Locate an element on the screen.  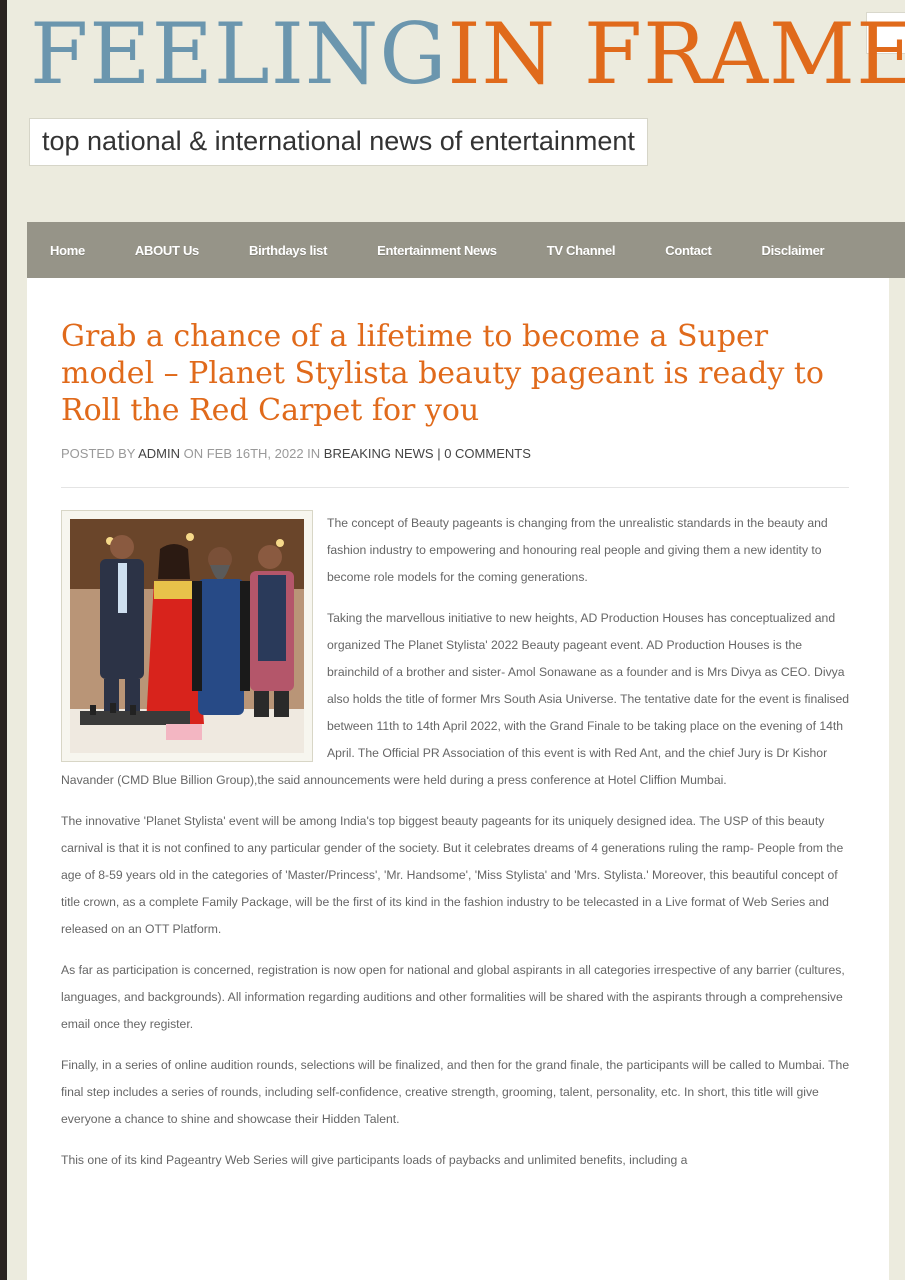
nav-item-birthdays: Birthdays list is located at coordinates (288, 250).